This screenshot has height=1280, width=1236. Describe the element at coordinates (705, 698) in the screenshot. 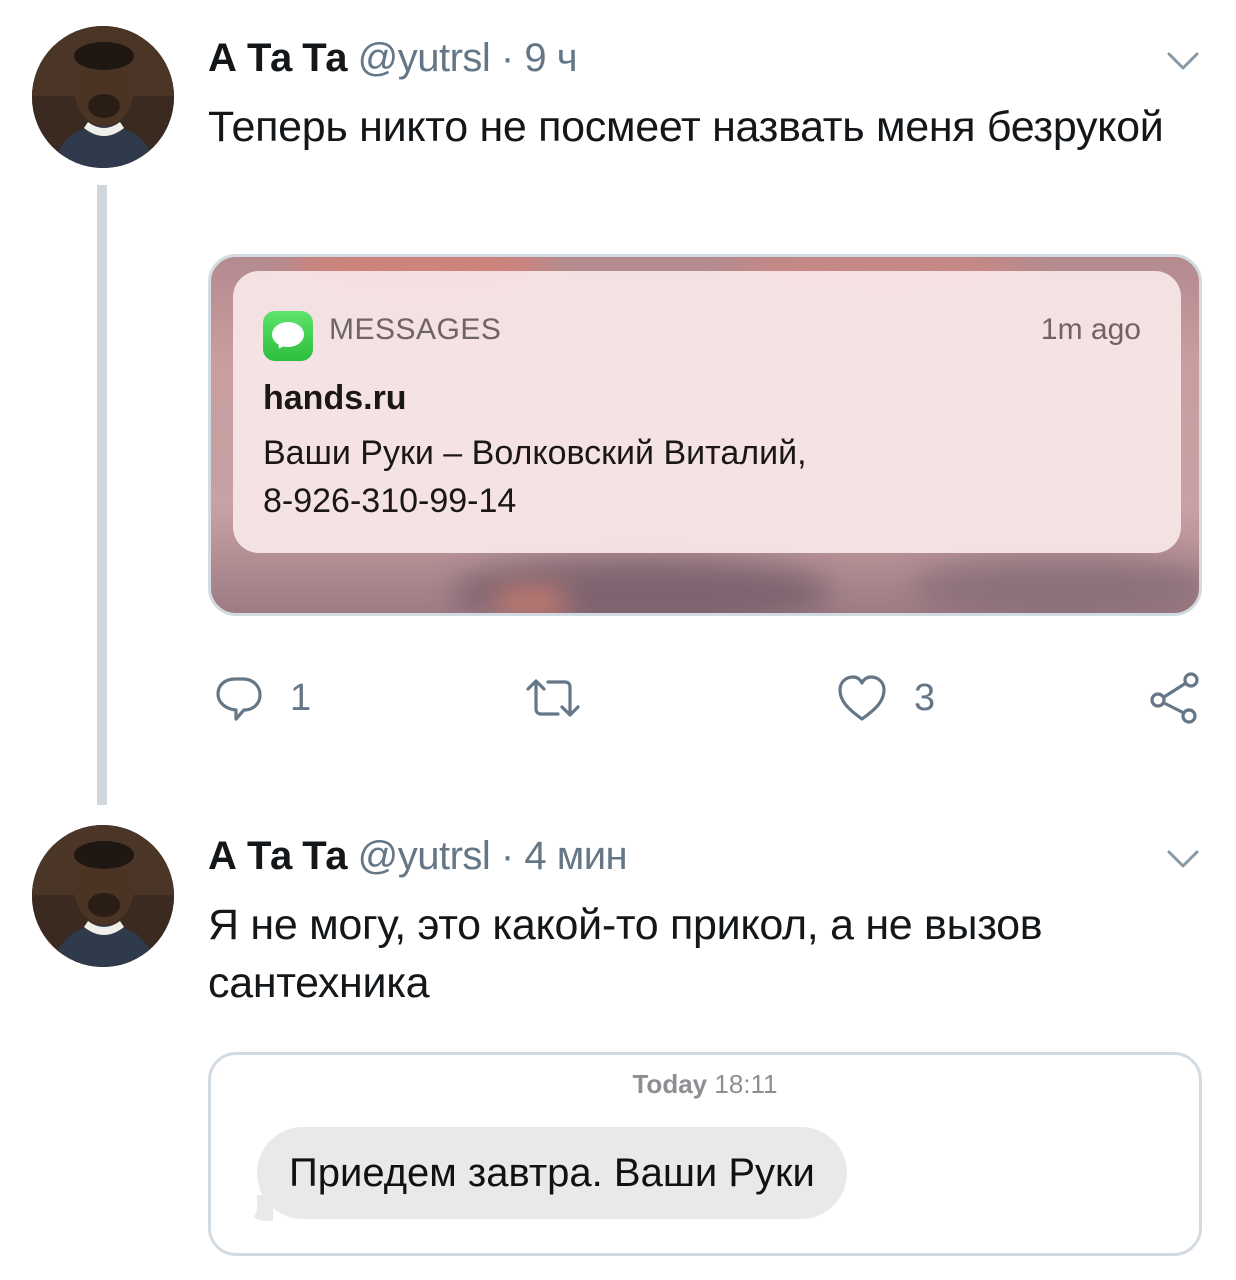

I see `tweet-actions: 1 3` at that location.